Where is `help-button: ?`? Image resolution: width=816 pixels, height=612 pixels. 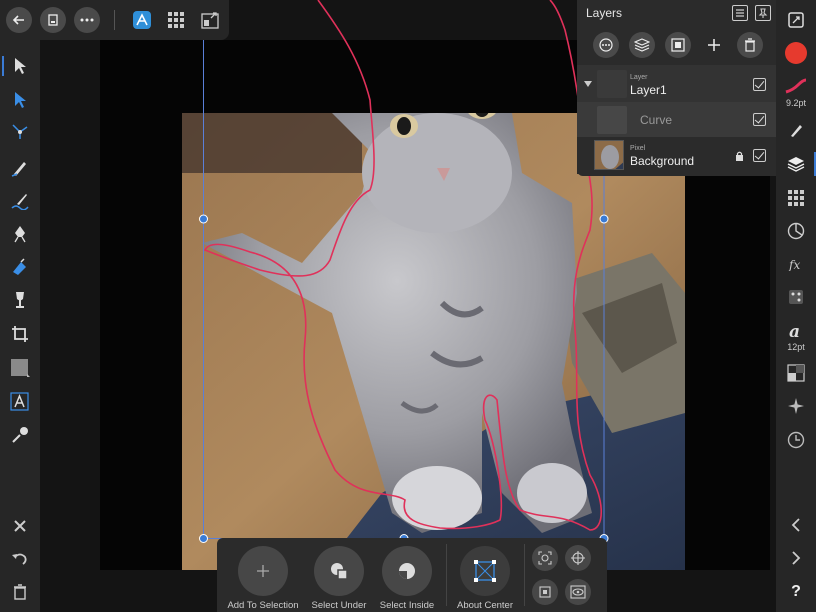
help-button: ? is located at coordinates (796, 592).